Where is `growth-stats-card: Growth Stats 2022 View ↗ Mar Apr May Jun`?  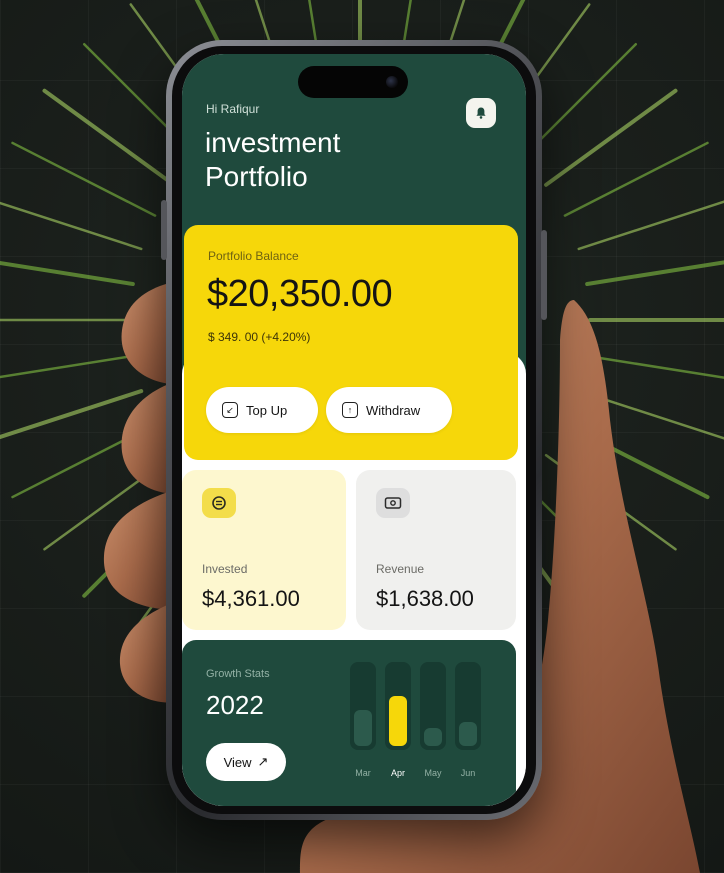
growth-stats-card: Growth Stats 2022 View ↗ Mar Apr May Jun is located at coordinates (349, 723).